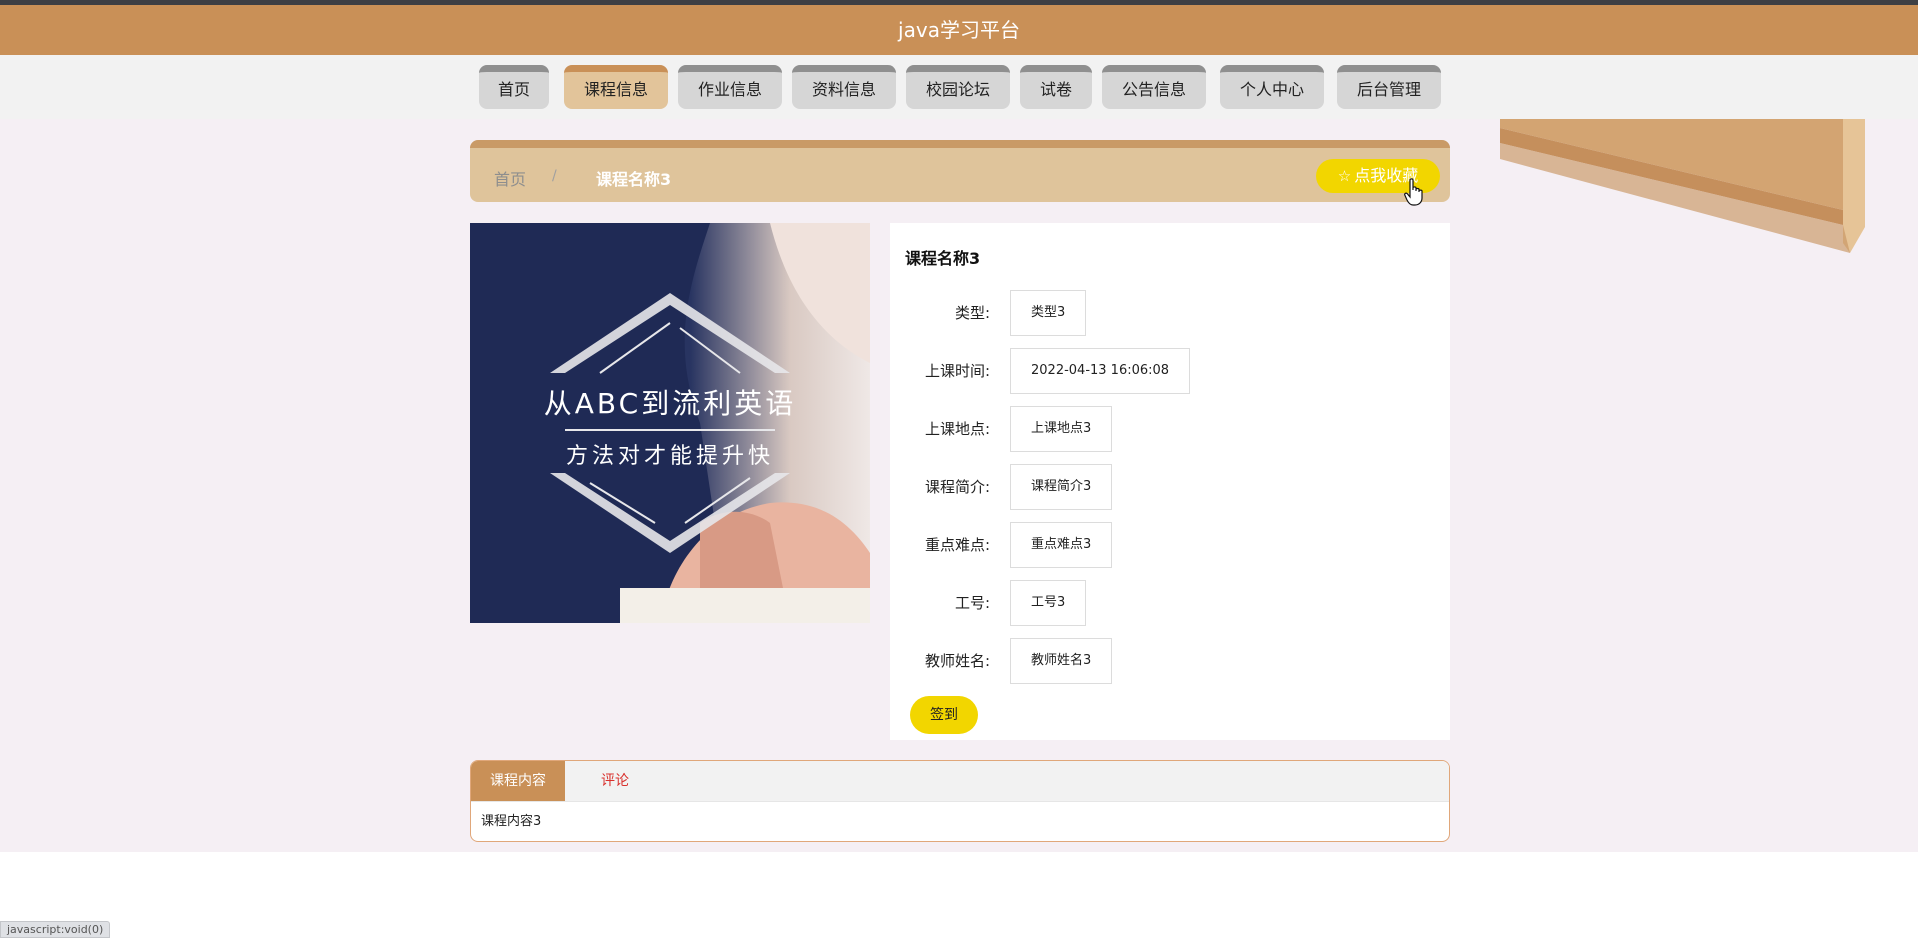 This screenshot has height=938, width=1918. I want to click on field-label: 上课地点:, so click(957, 429).